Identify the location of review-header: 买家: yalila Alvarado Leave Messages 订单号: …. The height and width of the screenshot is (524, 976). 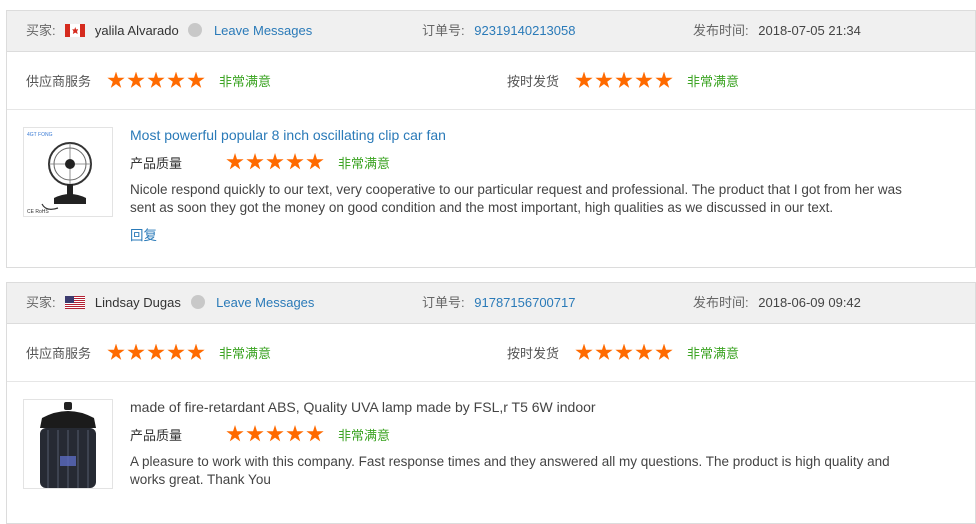
(491, 31).